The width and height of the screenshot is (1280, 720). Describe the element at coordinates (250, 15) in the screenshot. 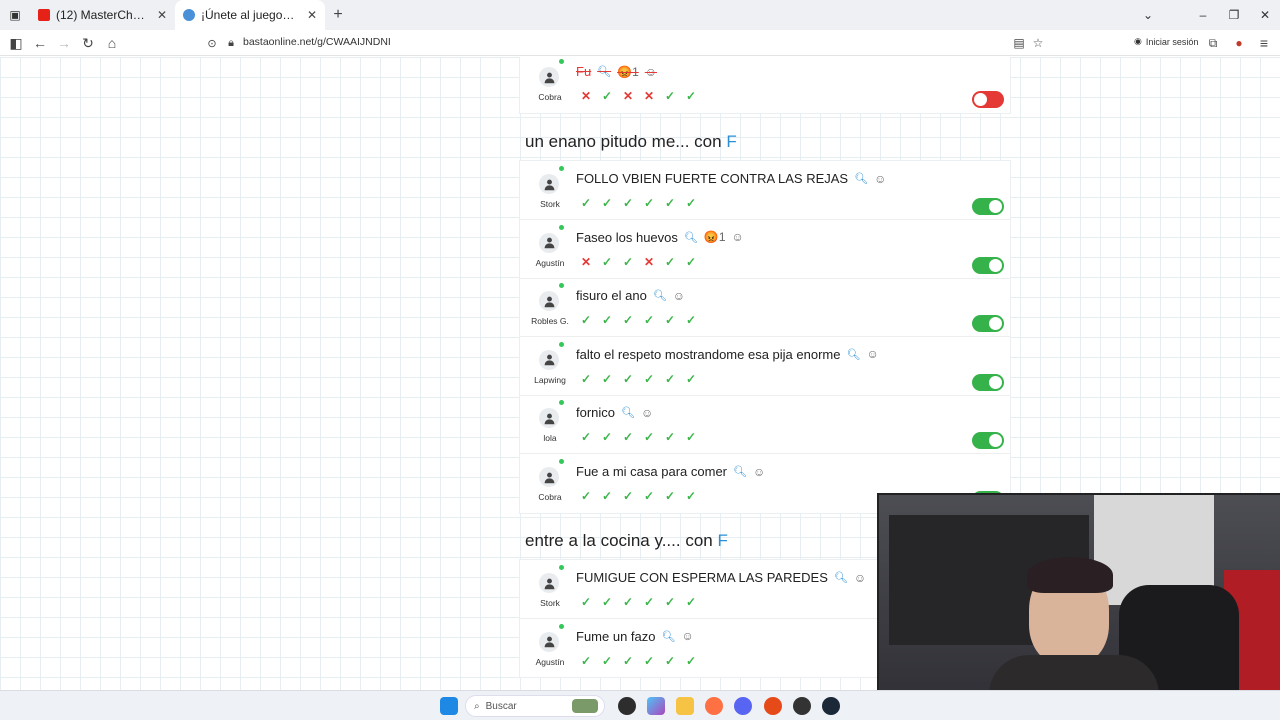

I see `tab-basta: ¡Únete al juego Basta! ✕` at that location.